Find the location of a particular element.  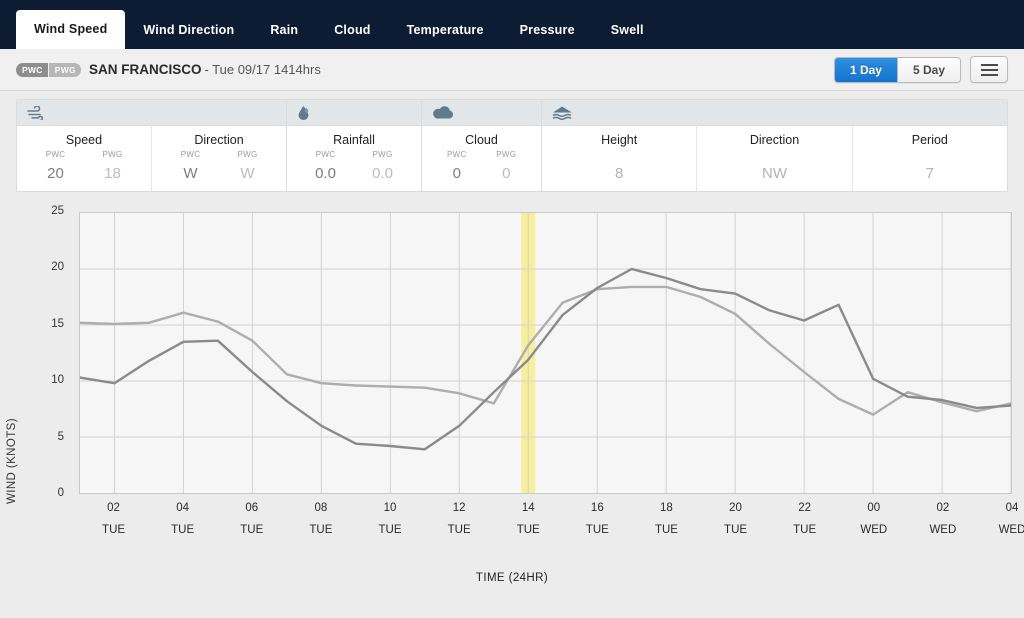

badge-pwg: PWG is located at coordinates (64, 69).